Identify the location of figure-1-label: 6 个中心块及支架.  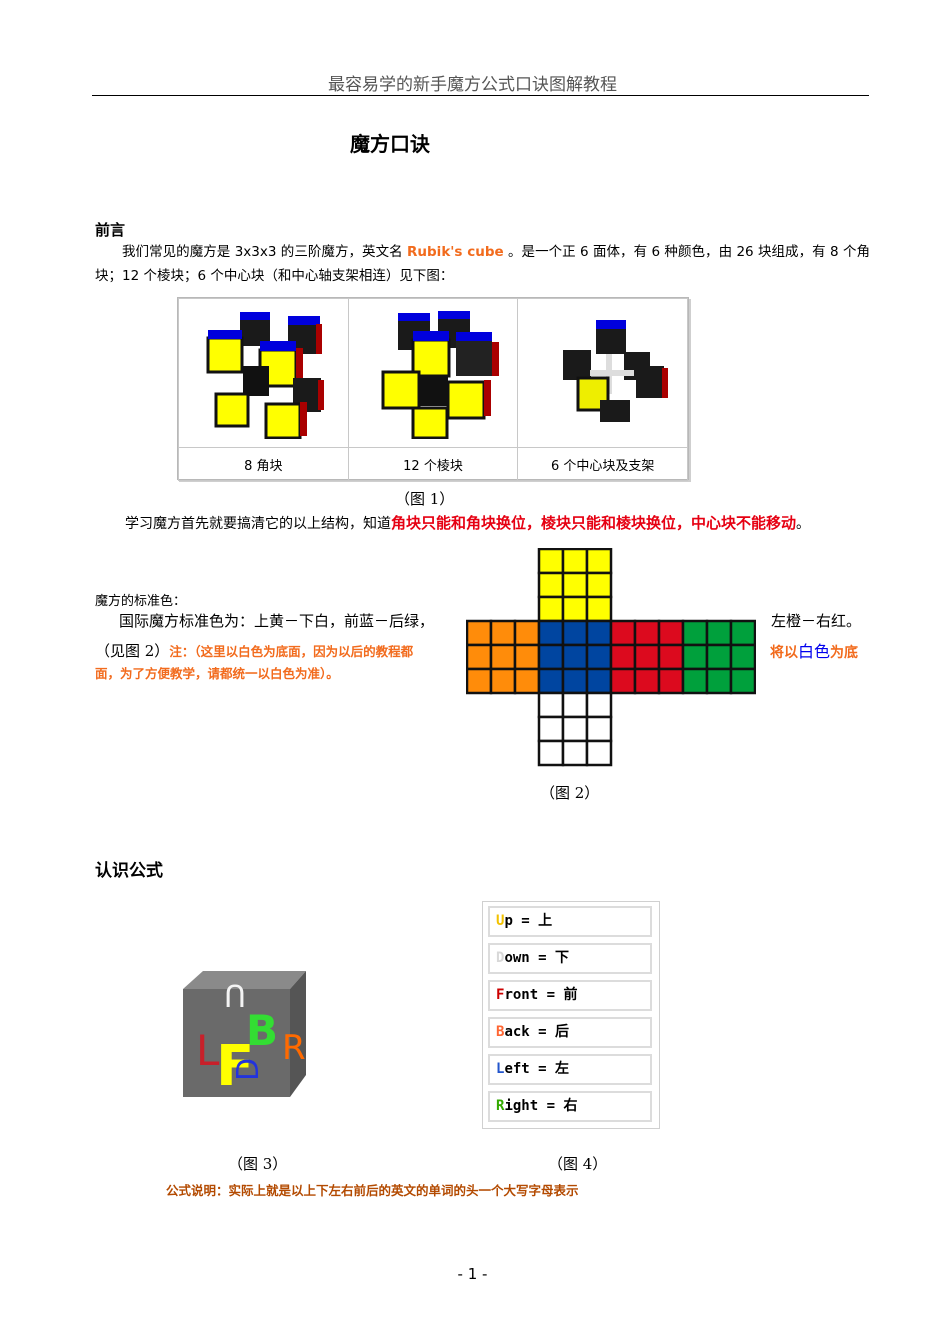
(602, 464).